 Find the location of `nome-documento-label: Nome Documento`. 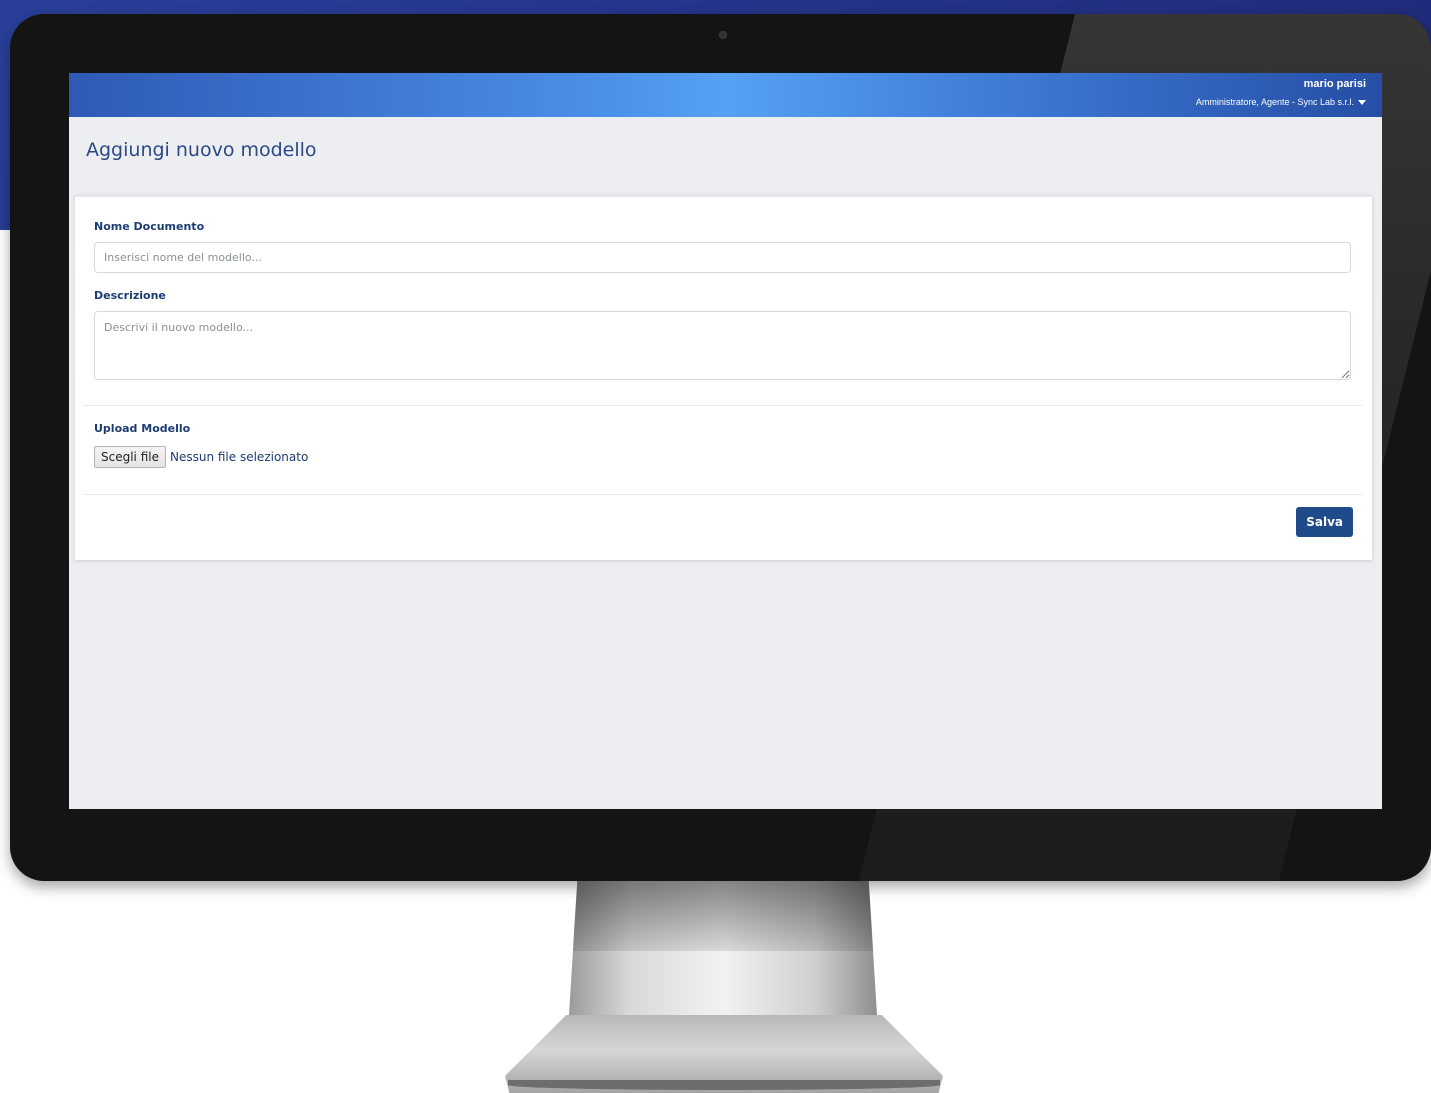

nome-documento-label: Nome Documento is located at coordinates (149, 226).